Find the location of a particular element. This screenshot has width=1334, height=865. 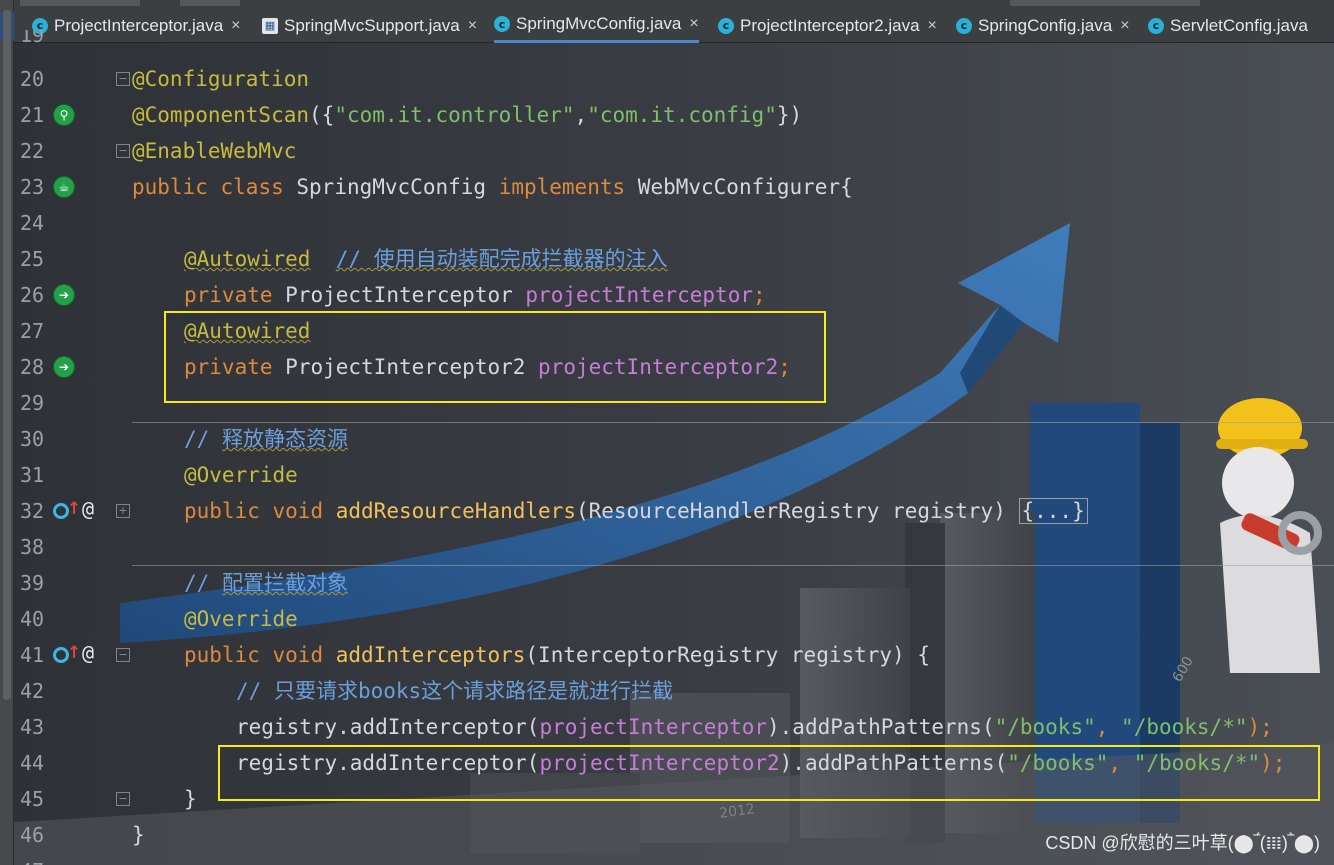

tab-spring-config: c SpringConfig.java × is located at coordinates (1043, 25).